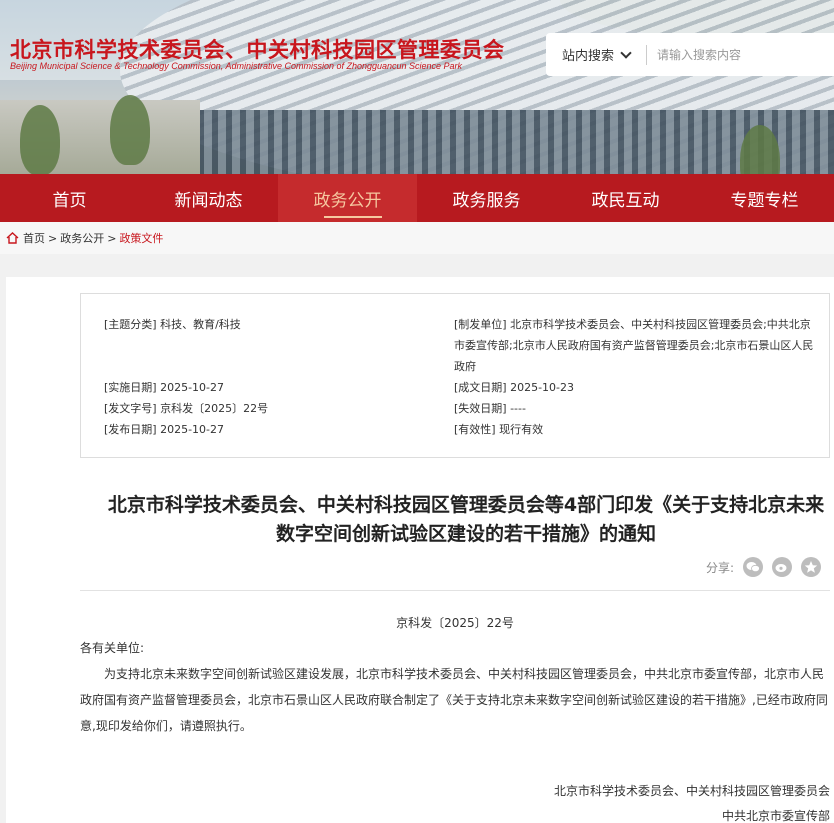 The height and width of the screenshot is (823, 834). Describe the element at coordinates (490, 408) in the screenshot. I see `meta-expiry-date: [失效日期] ----` at that location.